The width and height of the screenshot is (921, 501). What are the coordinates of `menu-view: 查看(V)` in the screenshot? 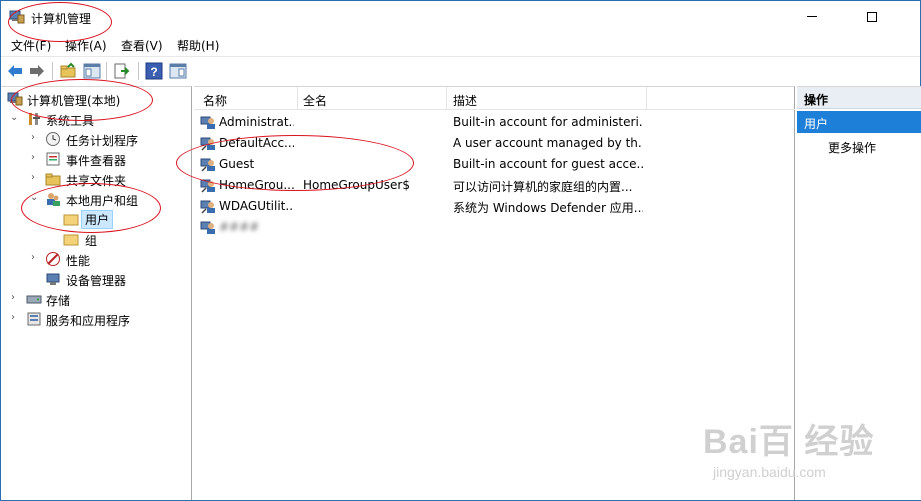 It's located at (142, 45).